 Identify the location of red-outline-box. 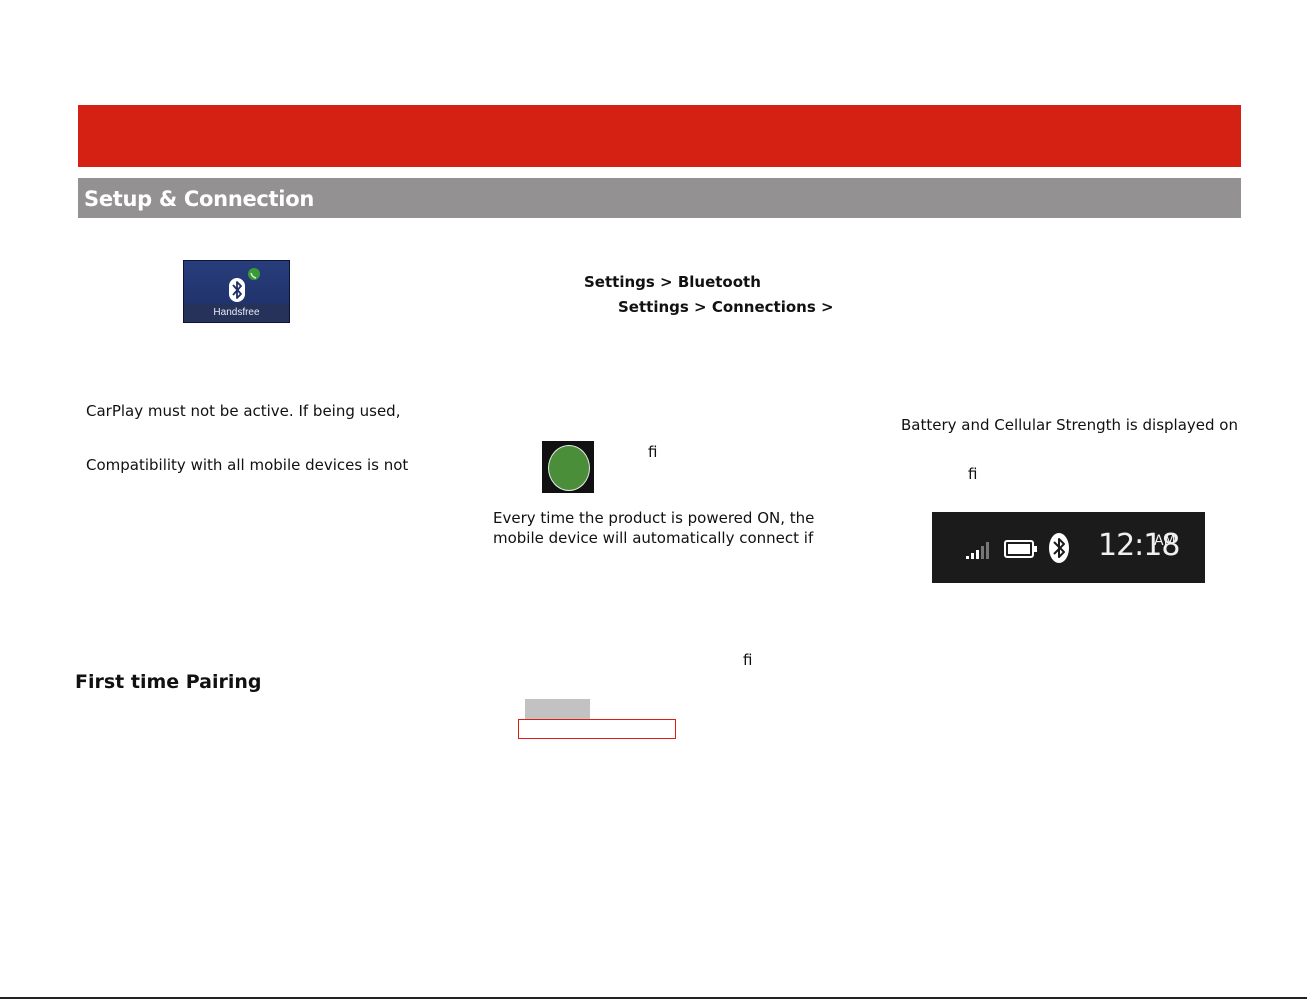
(597, 729).